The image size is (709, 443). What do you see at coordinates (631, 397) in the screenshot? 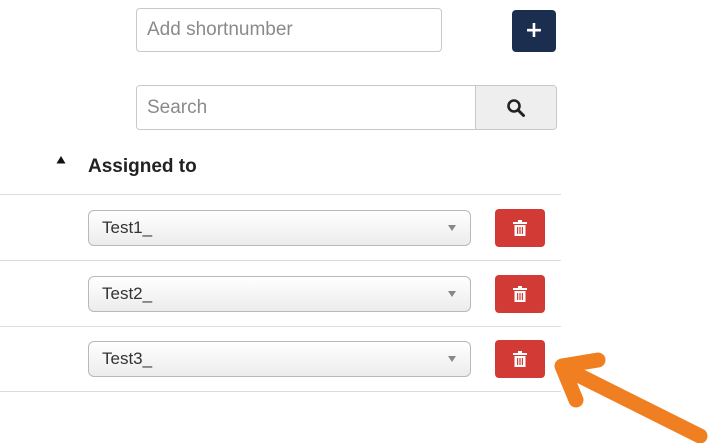
I see `pointer-arrow-icon` at bounding box center [631, 397].